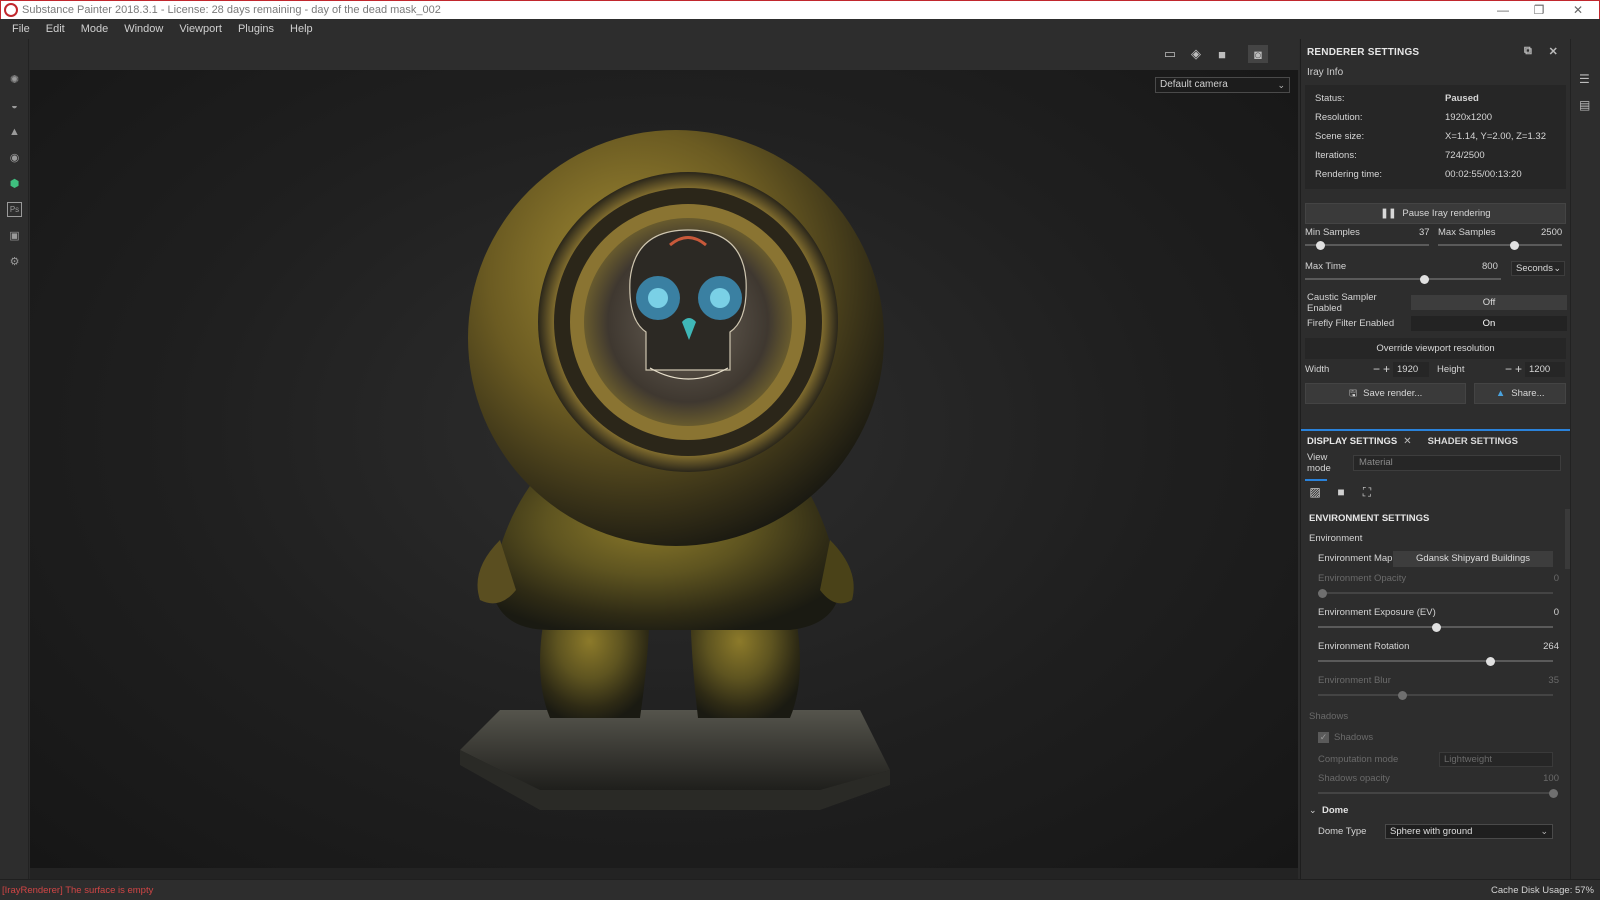 The height and width of the screenshot is (900, 1600). Describe the element at coordinates (1320, 245) in the screenshot. I see `min-samples-knob` at that location.